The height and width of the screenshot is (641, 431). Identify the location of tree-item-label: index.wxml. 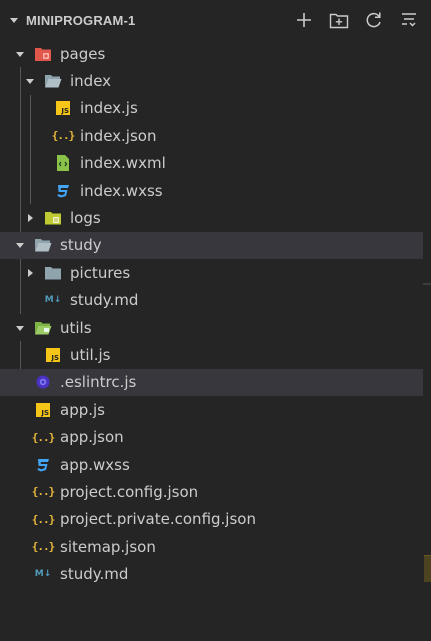
(123, 163).